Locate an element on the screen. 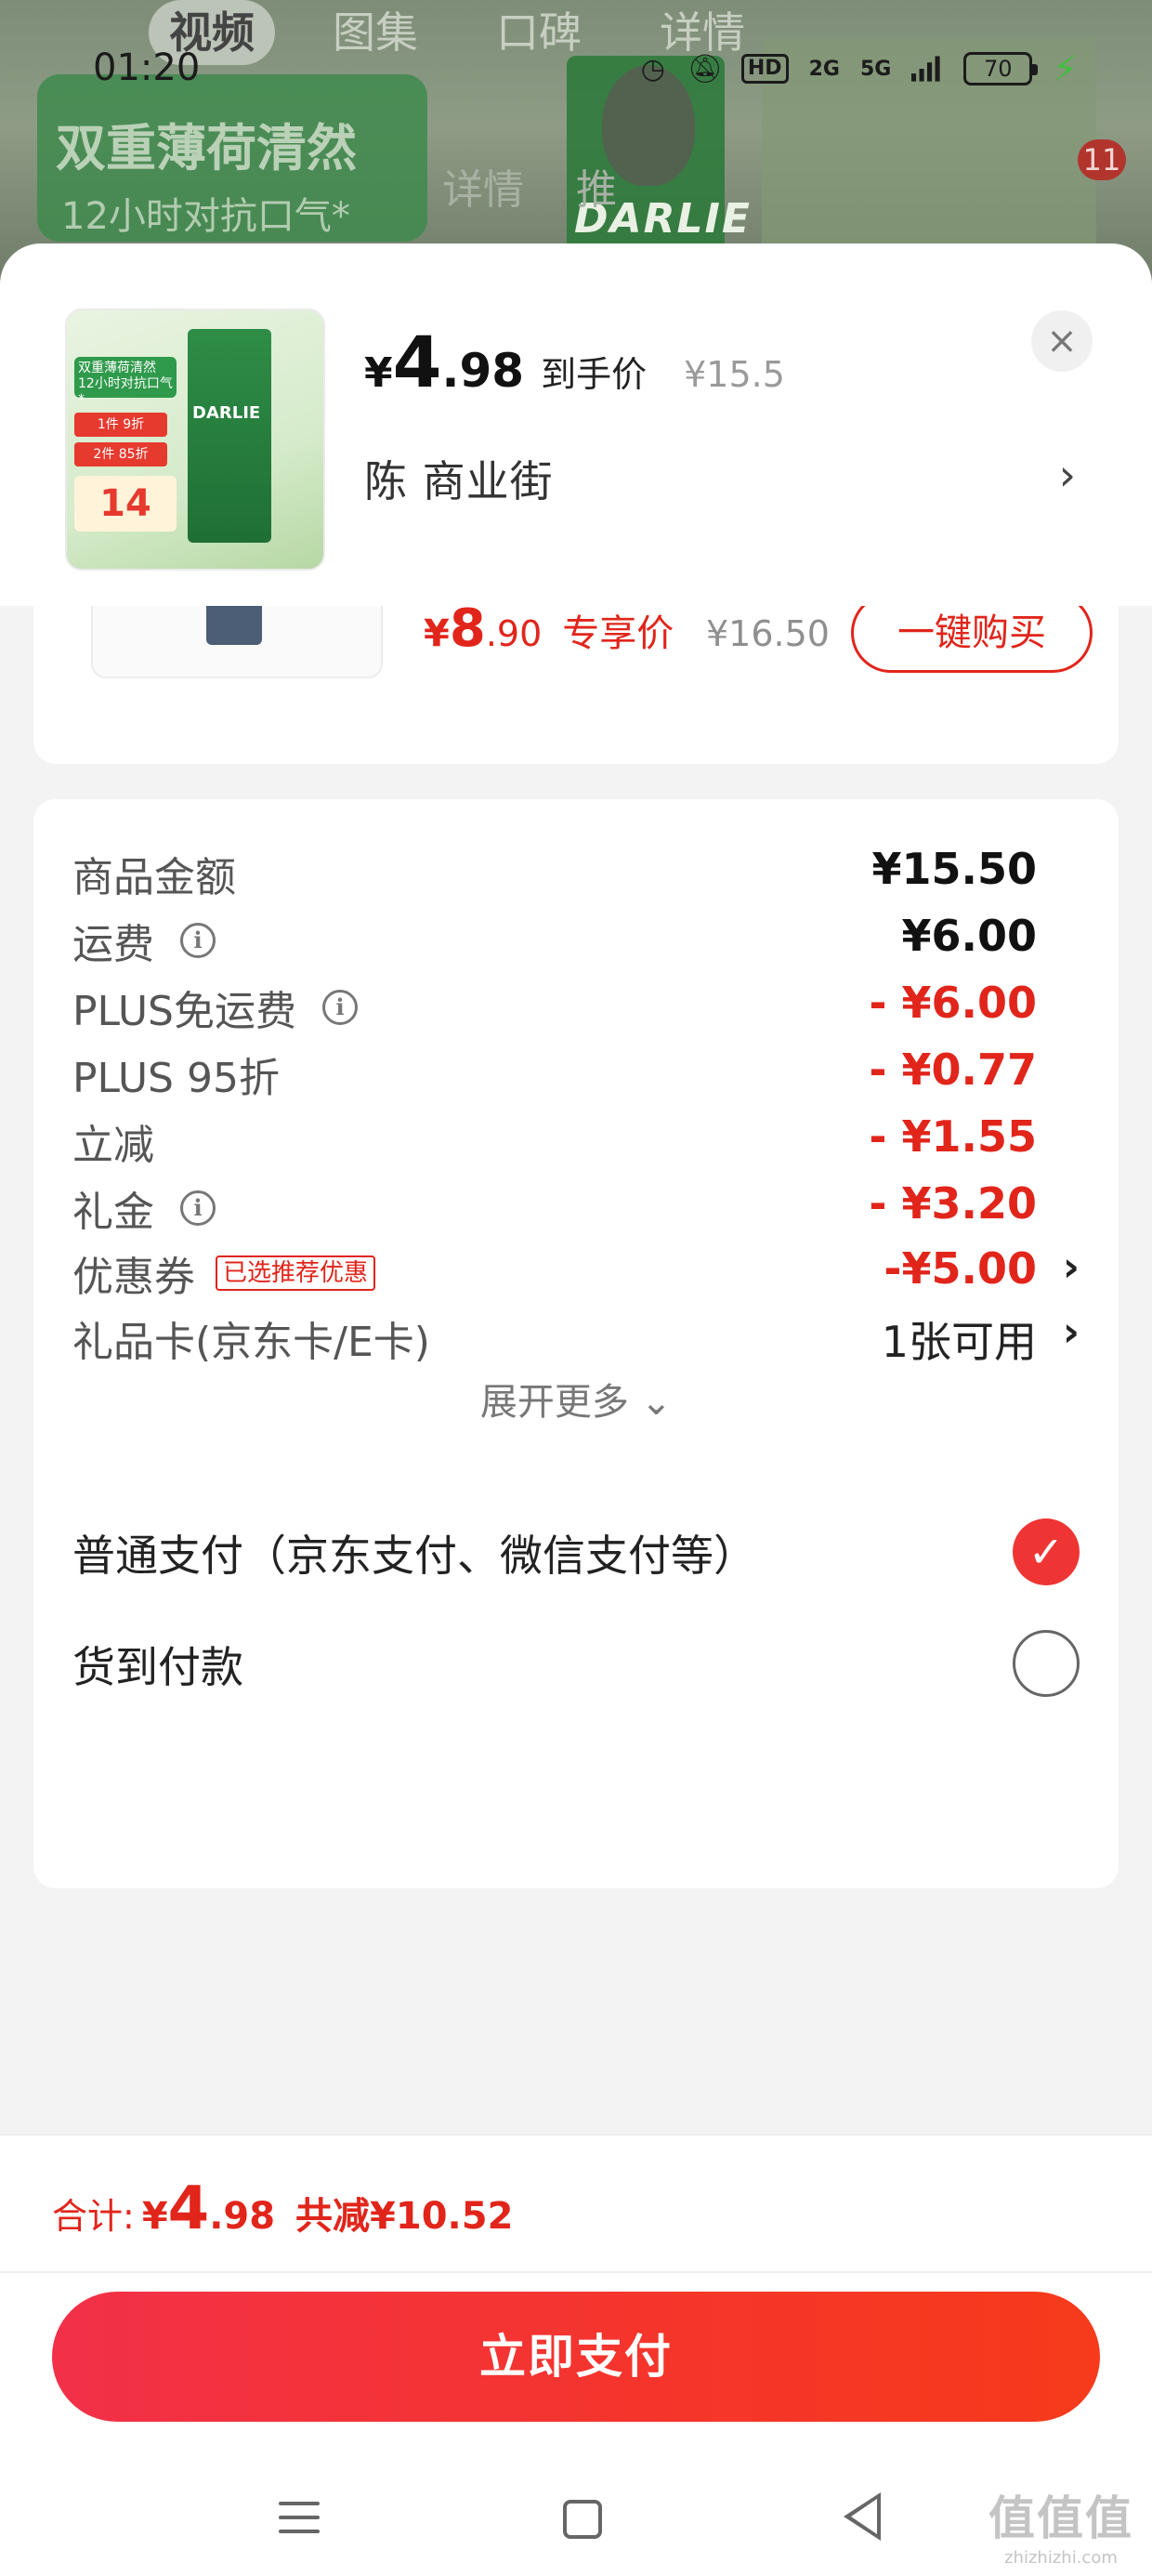  fee-row-plus-free-shipping: PLUS免运费 i - ¥6.00 is located at coordinates (576, 1005).